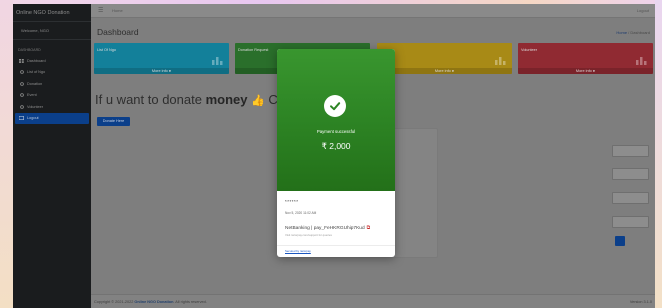  I want to click on donate-prompt-text: If u want to donate, so click(150, 99).